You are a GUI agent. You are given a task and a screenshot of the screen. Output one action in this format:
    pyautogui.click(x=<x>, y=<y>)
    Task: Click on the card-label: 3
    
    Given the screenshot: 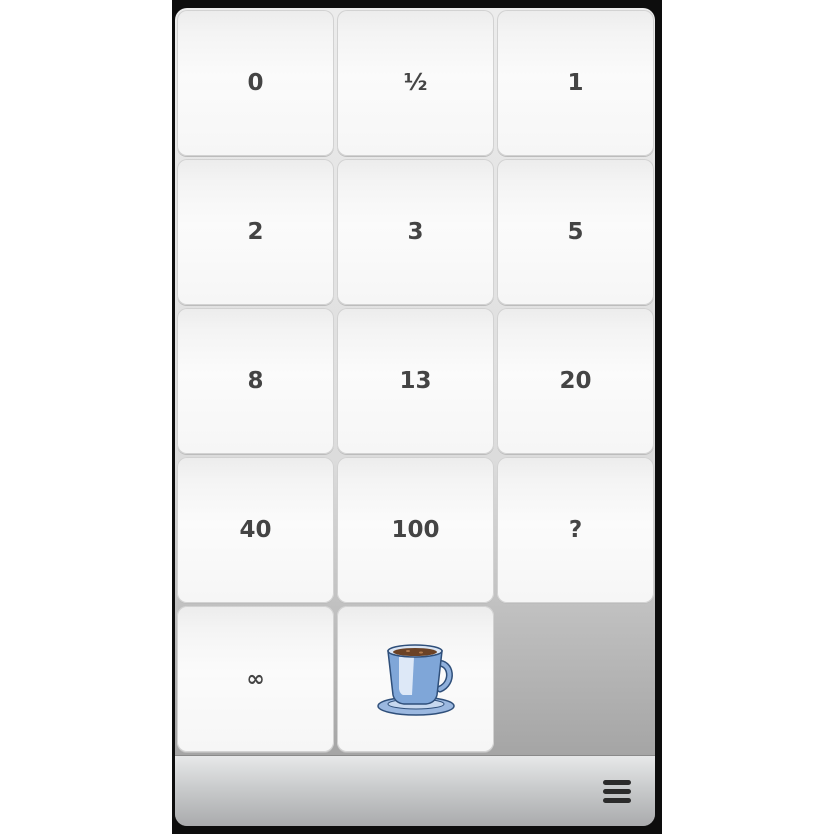 What is the action you would take?
    pyautogui.click(x=415, y=232)
    